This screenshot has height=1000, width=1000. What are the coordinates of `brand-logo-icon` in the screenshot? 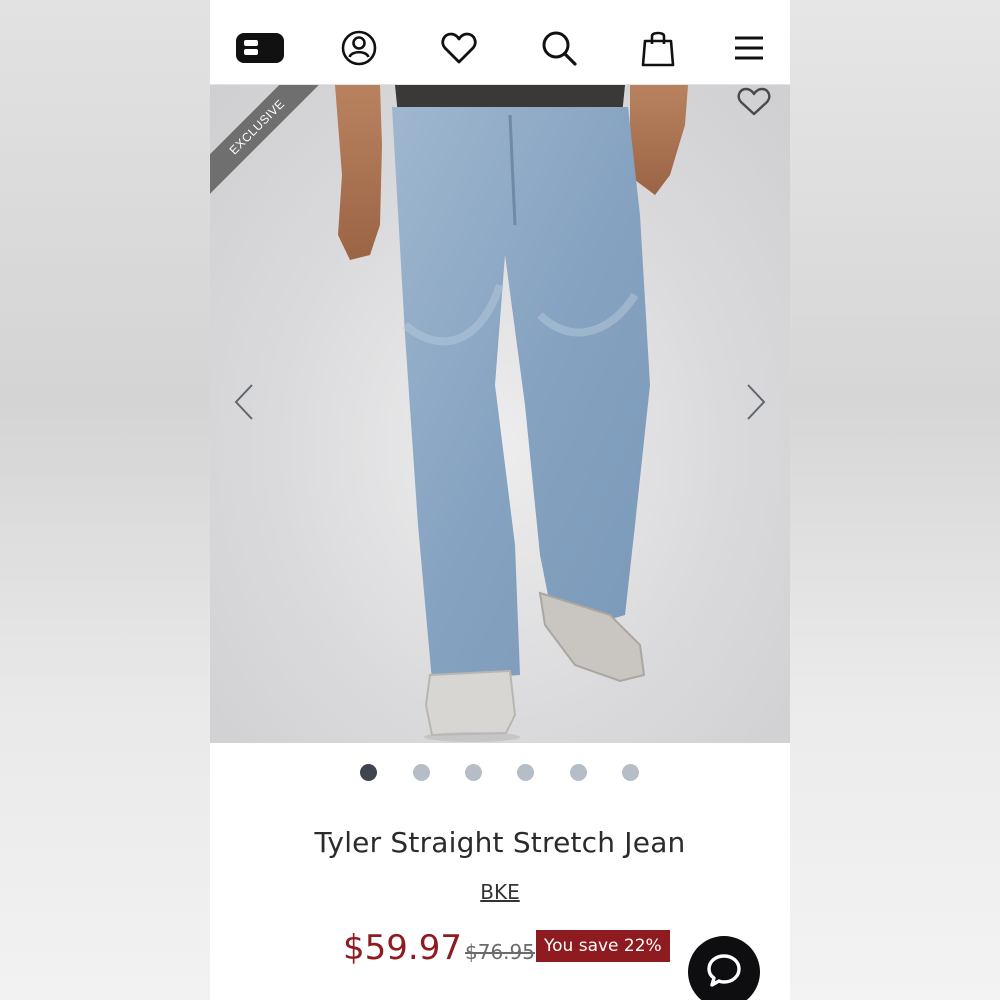 It's located at (260, 48).